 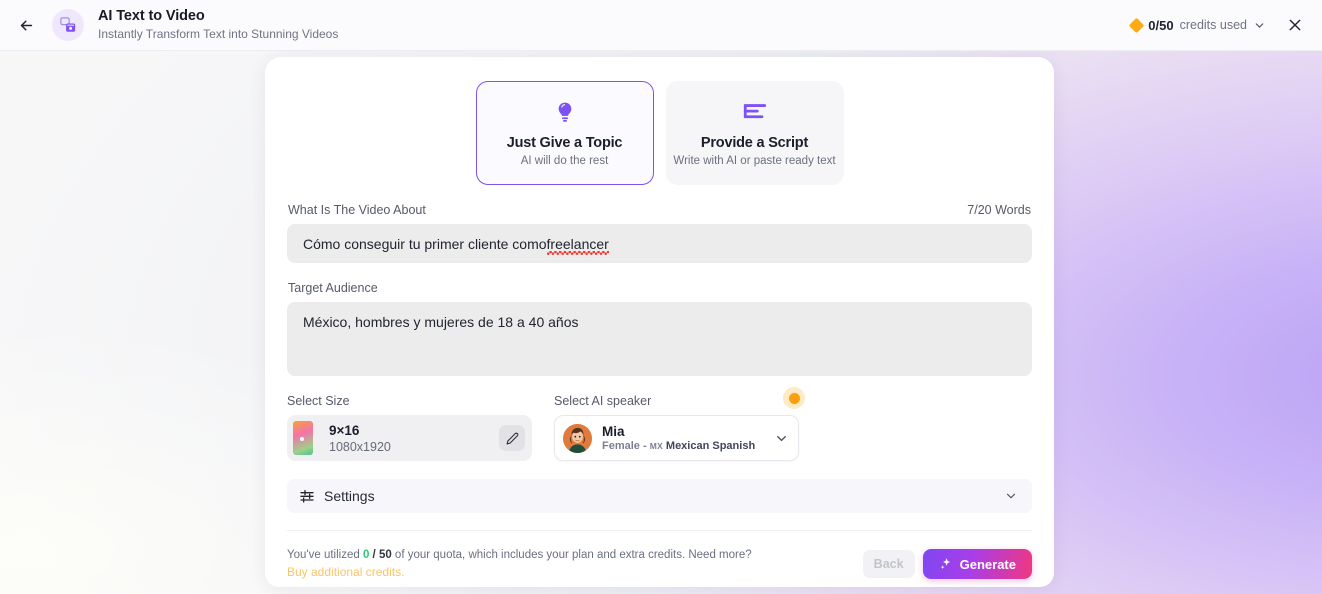 What do you see at coordinates (999, 210) in the screenshot?
I see `topic-word-counter: 7/20 Words` at bounding box center [999, 210].